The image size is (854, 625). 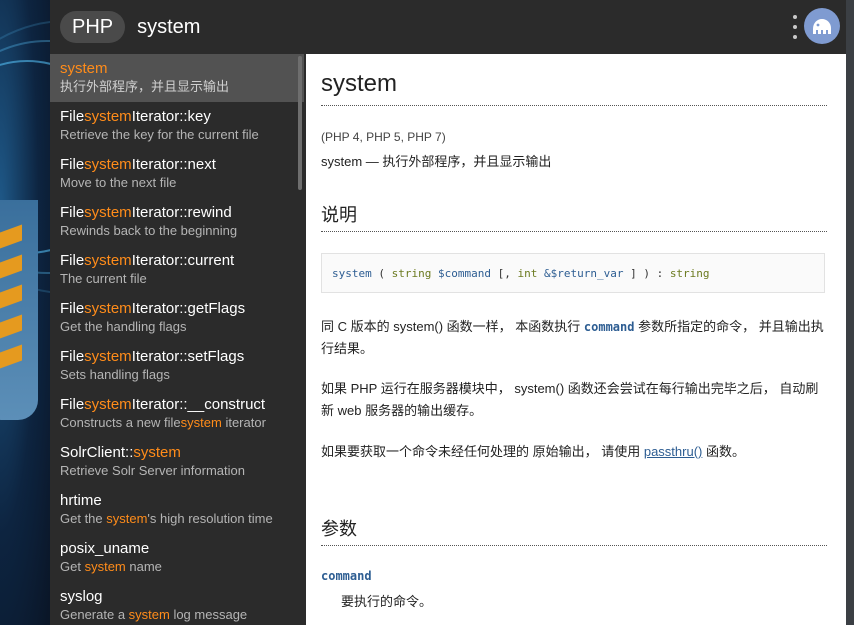 I want to click on result-description: Get system name, so click(x=111, y=566).